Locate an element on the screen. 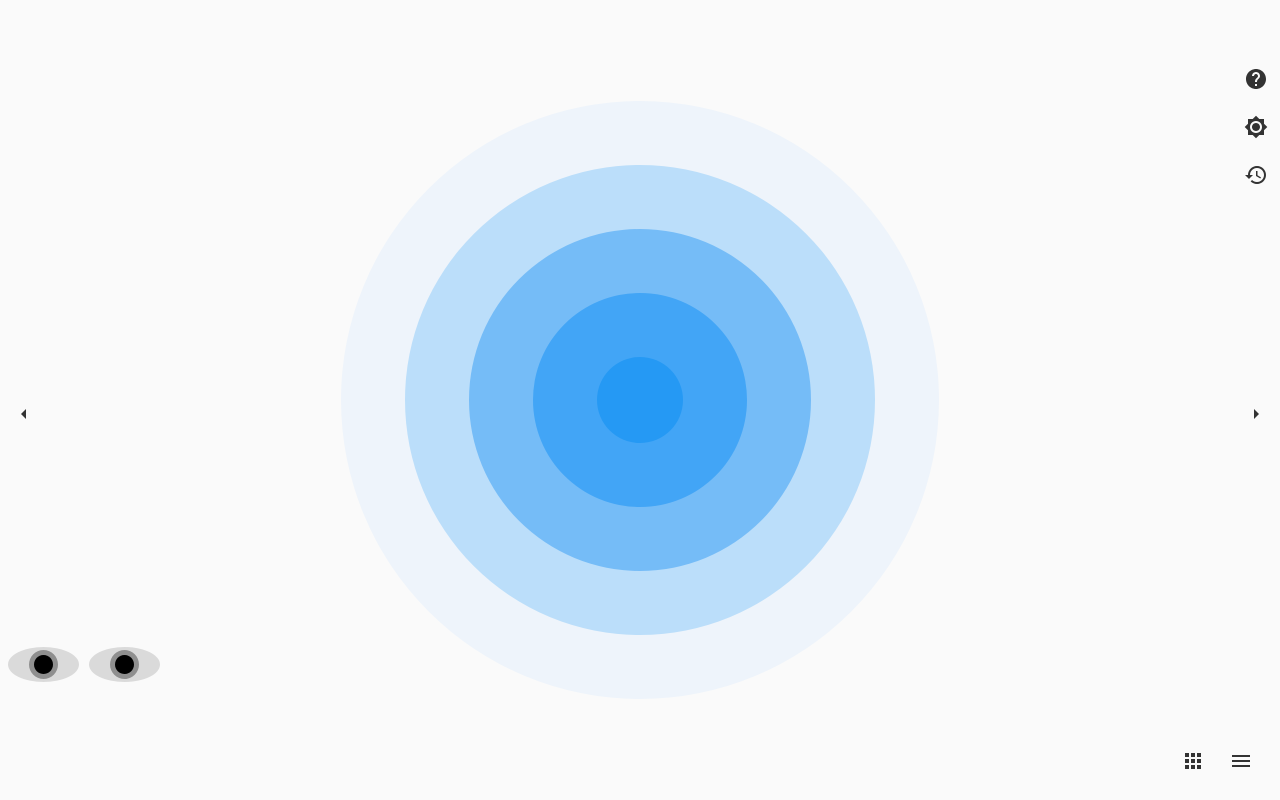  apps-grid-button is located at coordinates (1193, 761).